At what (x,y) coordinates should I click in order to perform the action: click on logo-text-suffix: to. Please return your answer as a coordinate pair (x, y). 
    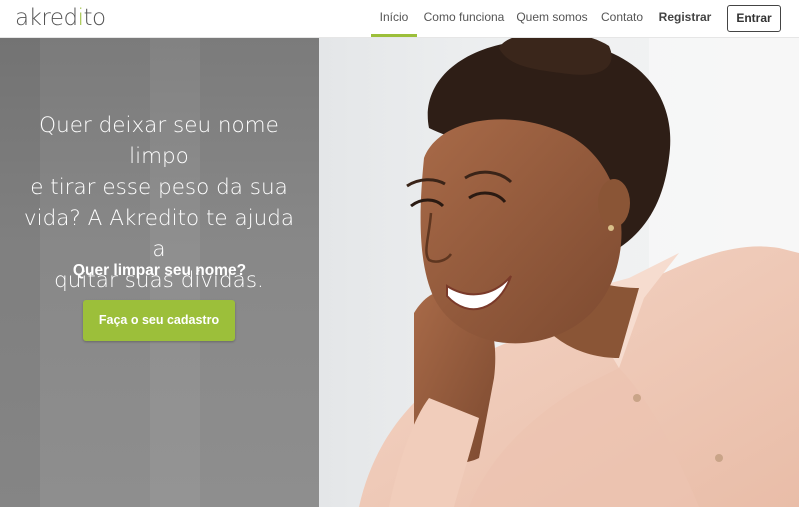
    Looking at the image, I should click on (95, 18).